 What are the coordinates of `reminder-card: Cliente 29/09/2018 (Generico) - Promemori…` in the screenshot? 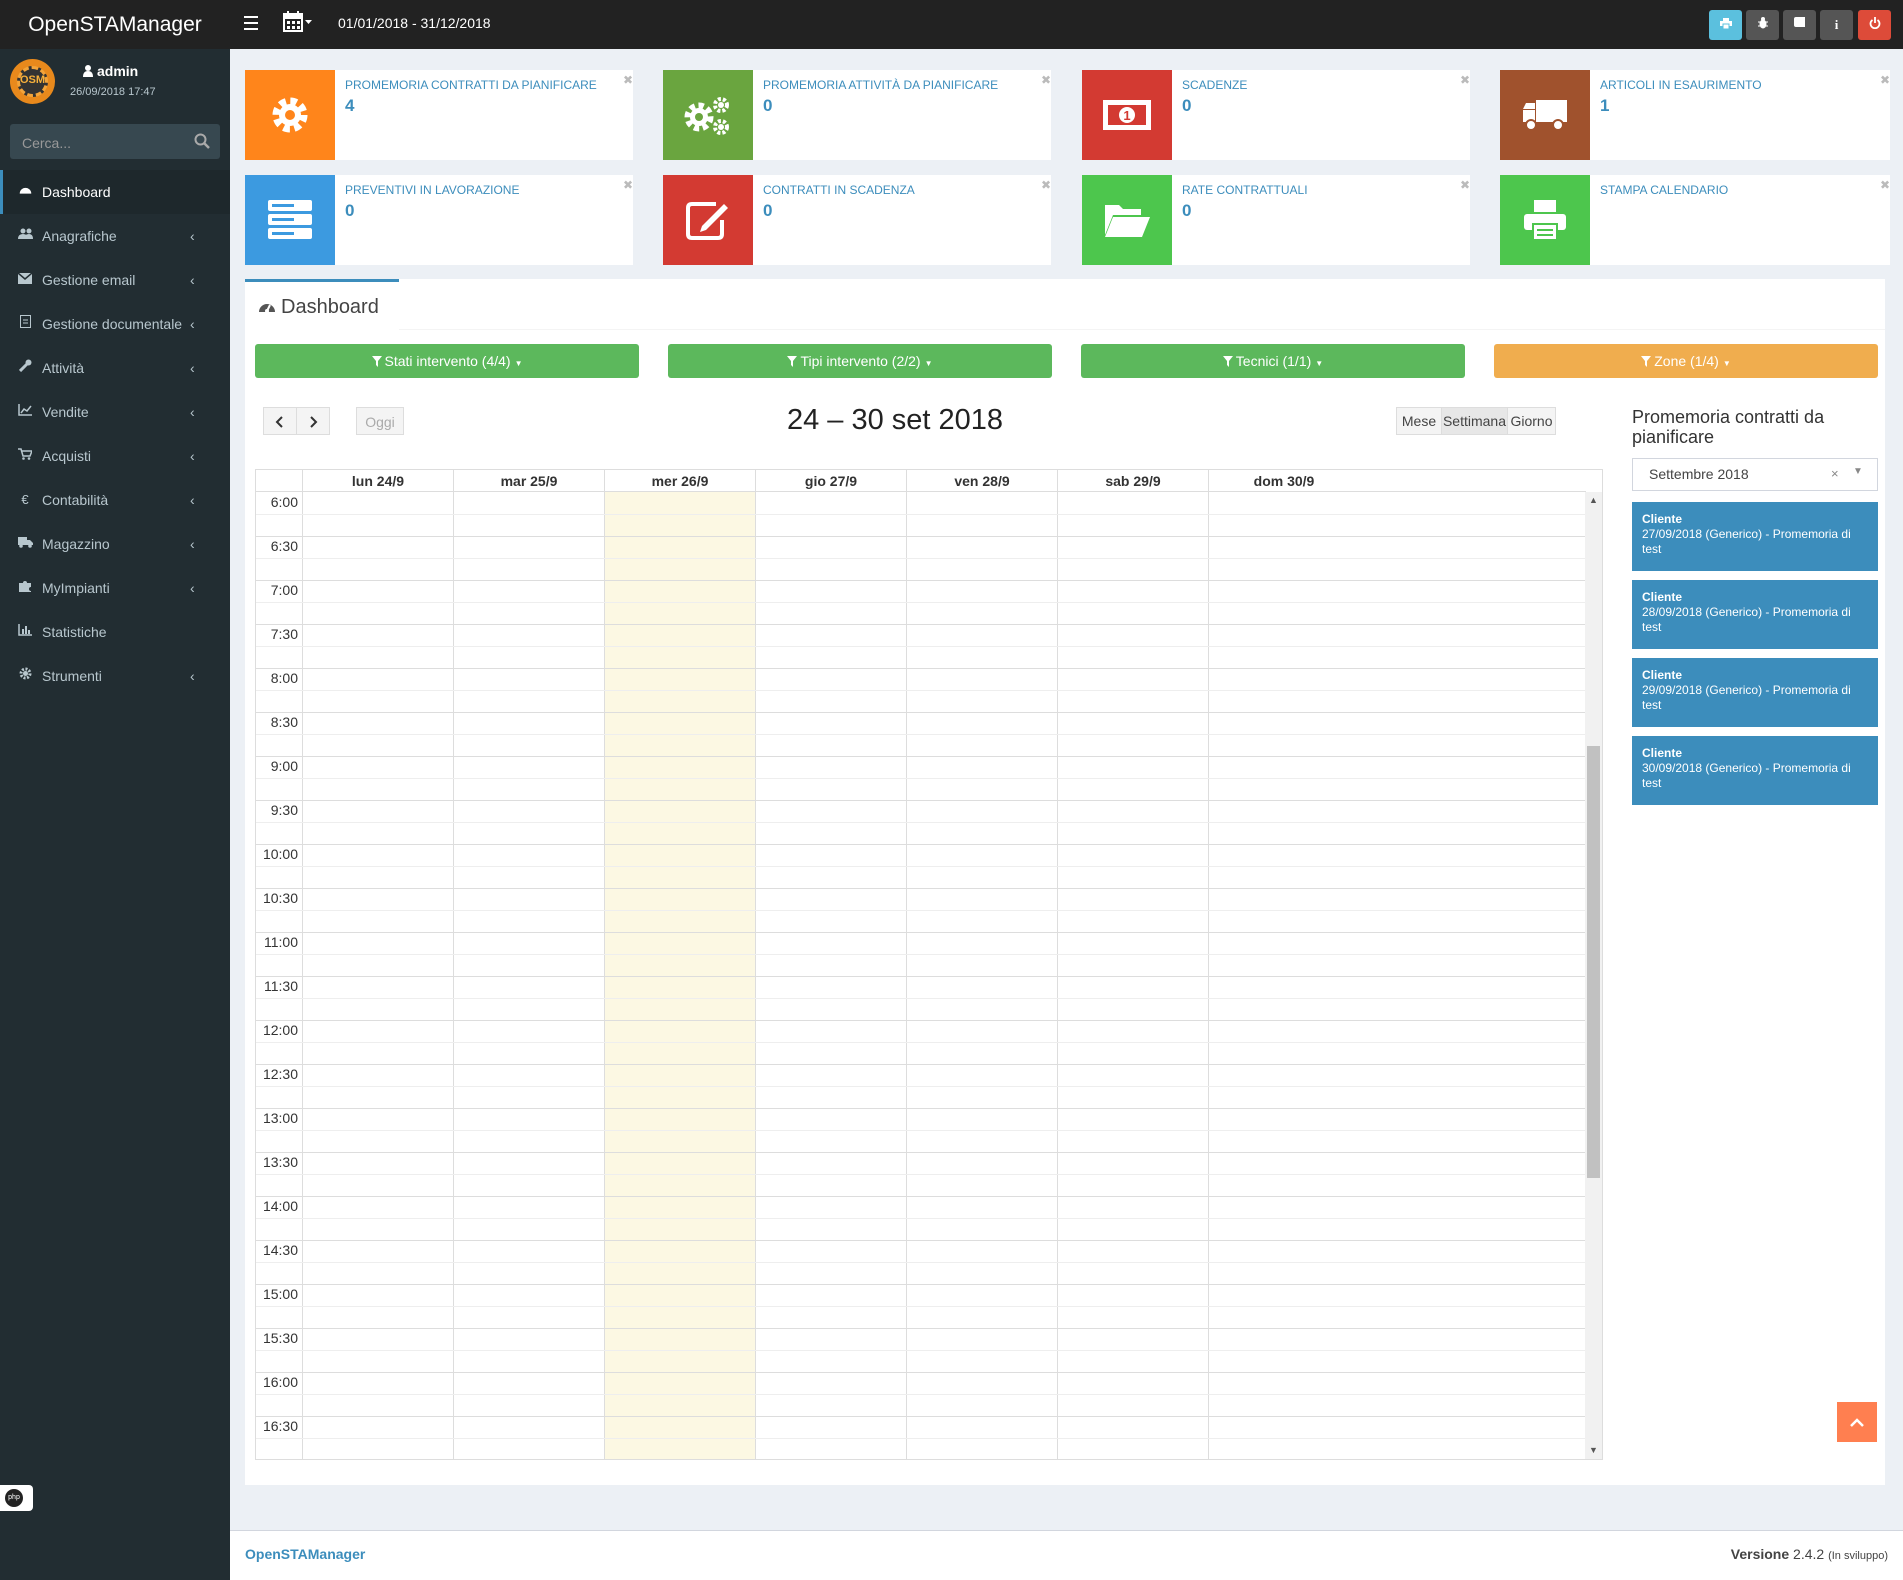 It's located at (1755, 692).